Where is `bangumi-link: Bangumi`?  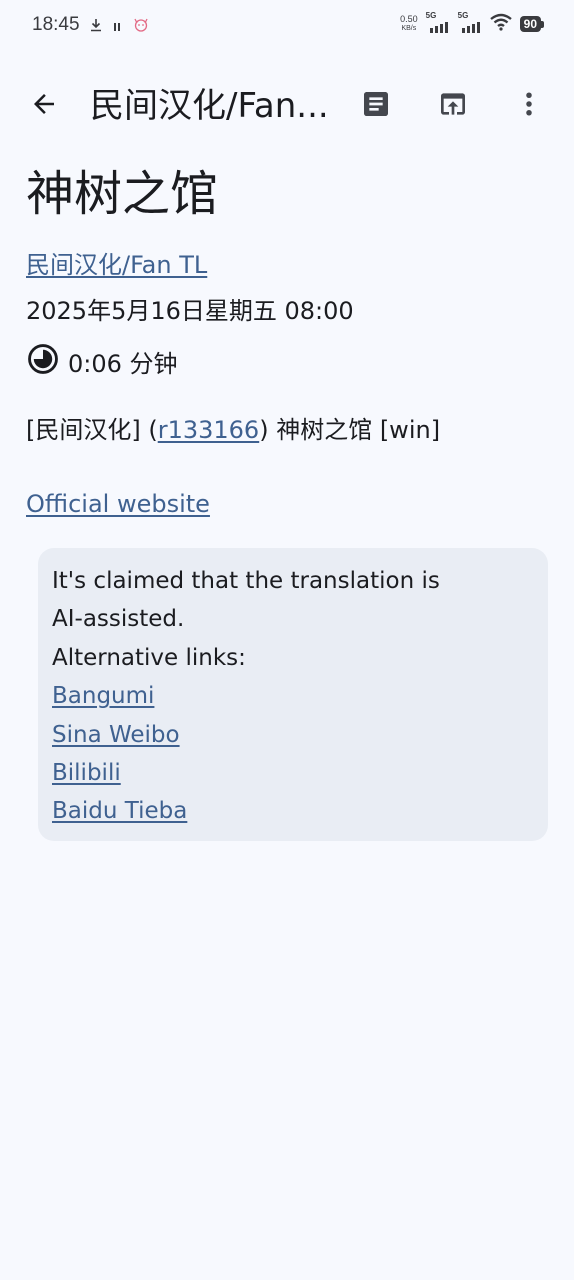
bangumi-link: Bangumi is located at coordinates (293, 696).